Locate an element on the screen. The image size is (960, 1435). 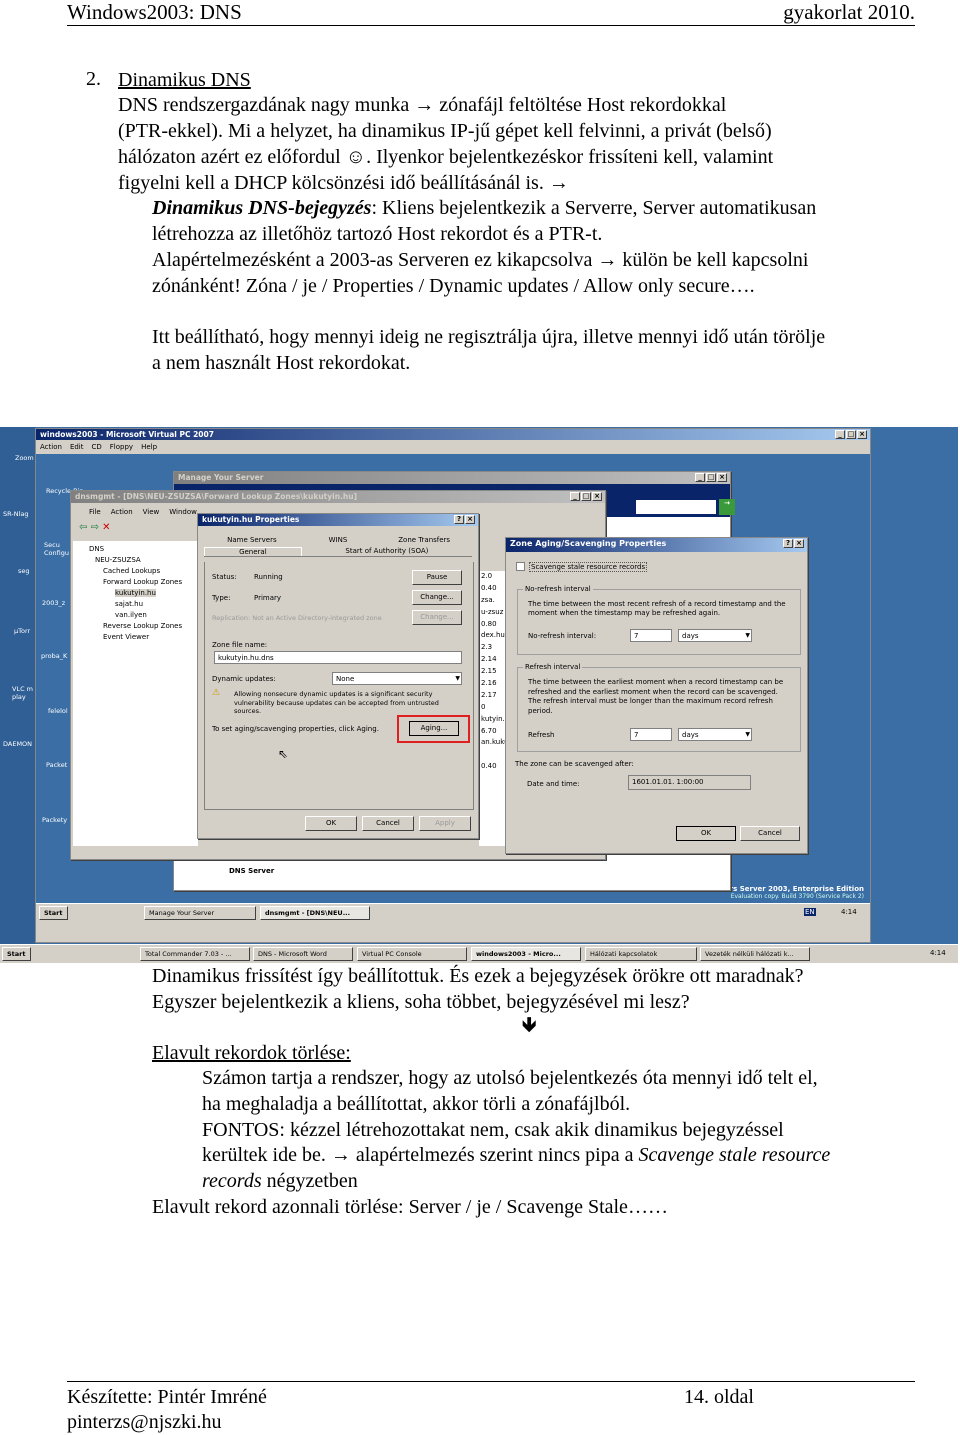
zone-file-input: kukutyin.hu.dns is located at coordinates (338, 657).